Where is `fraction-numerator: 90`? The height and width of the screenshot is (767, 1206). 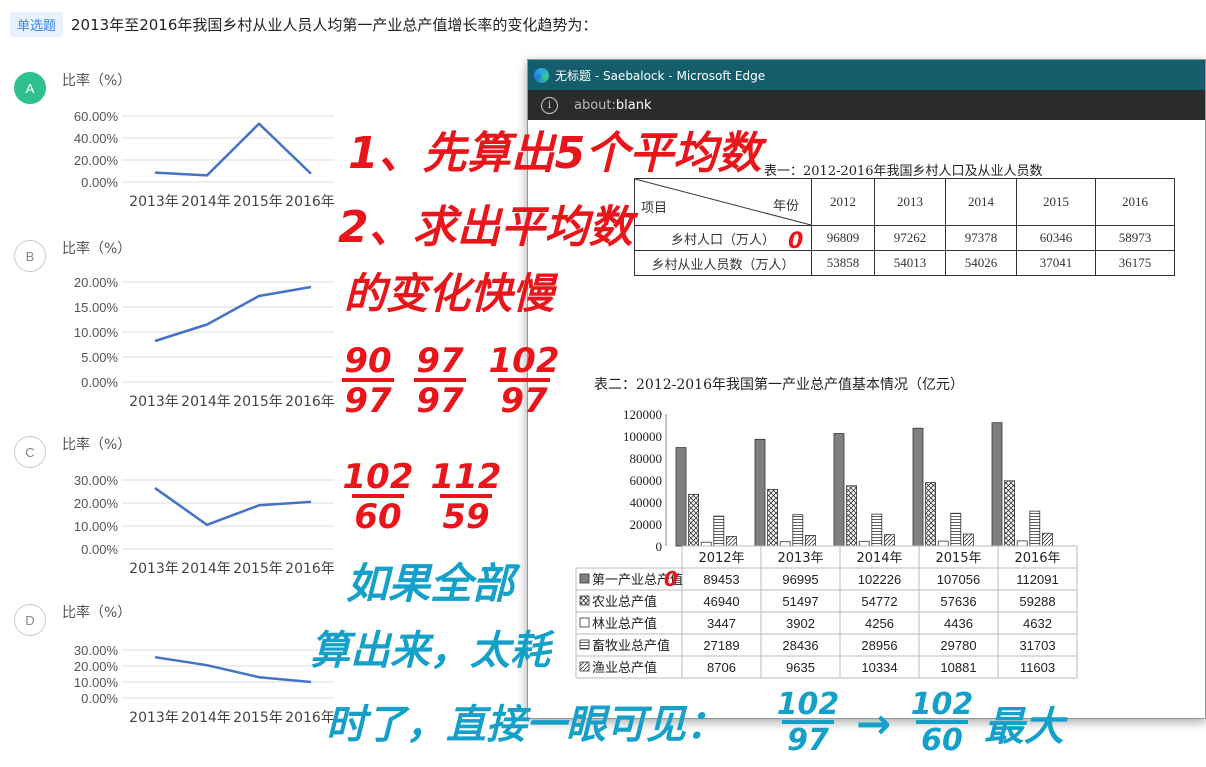 fraction-numerator: 90 is located at coordinates (367, 361).